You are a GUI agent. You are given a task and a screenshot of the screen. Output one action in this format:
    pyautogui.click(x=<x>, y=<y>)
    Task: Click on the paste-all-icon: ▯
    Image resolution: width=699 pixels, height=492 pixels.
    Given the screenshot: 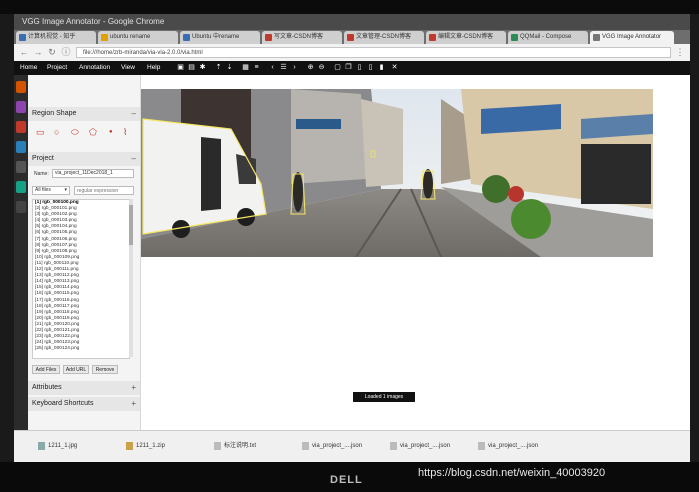 What is the action you would take?
    pyautogui.click(x=370, y=67)
    